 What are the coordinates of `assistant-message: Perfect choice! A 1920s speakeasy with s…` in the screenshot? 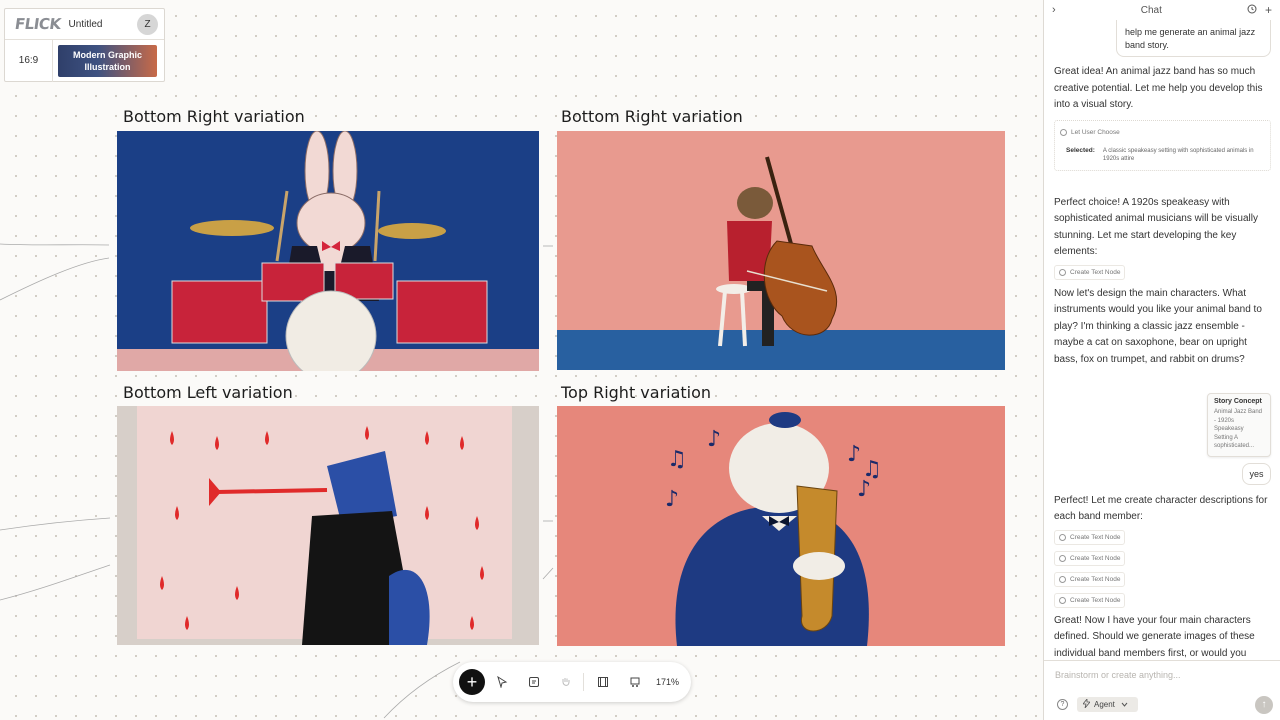 It's located at (1156, 227).